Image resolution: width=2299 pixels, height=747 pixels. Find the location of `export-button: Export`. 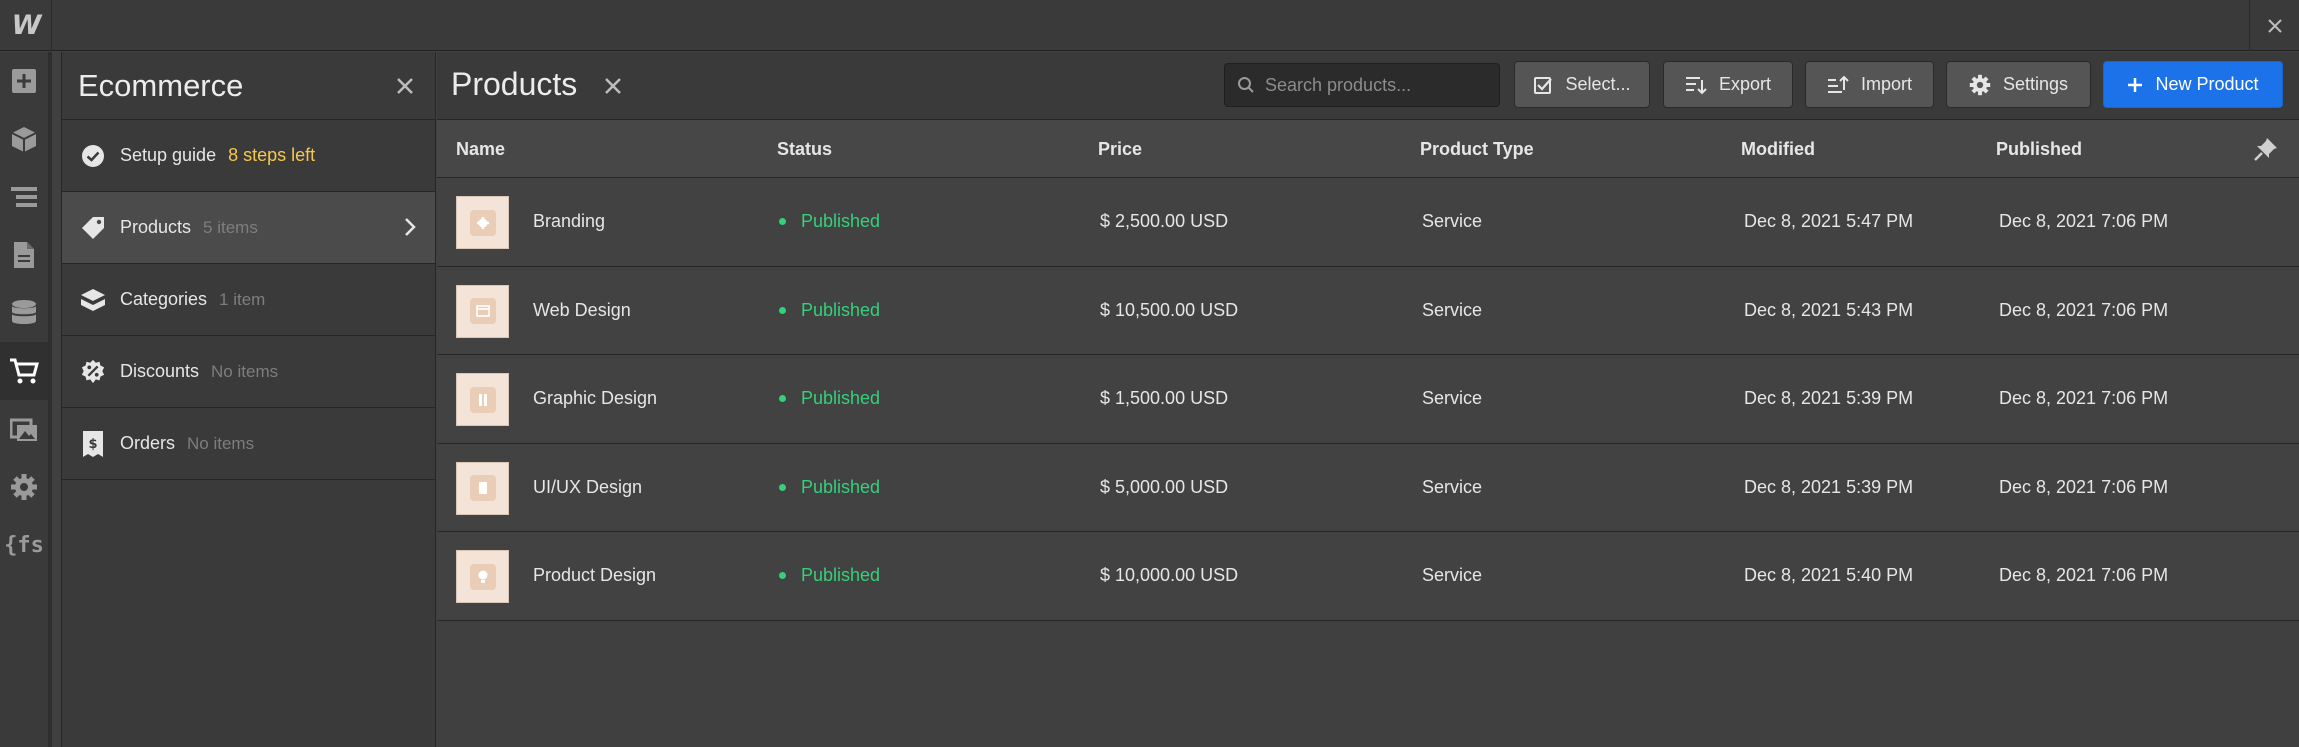

export-button: Export is located at coordinates (1728, 84).